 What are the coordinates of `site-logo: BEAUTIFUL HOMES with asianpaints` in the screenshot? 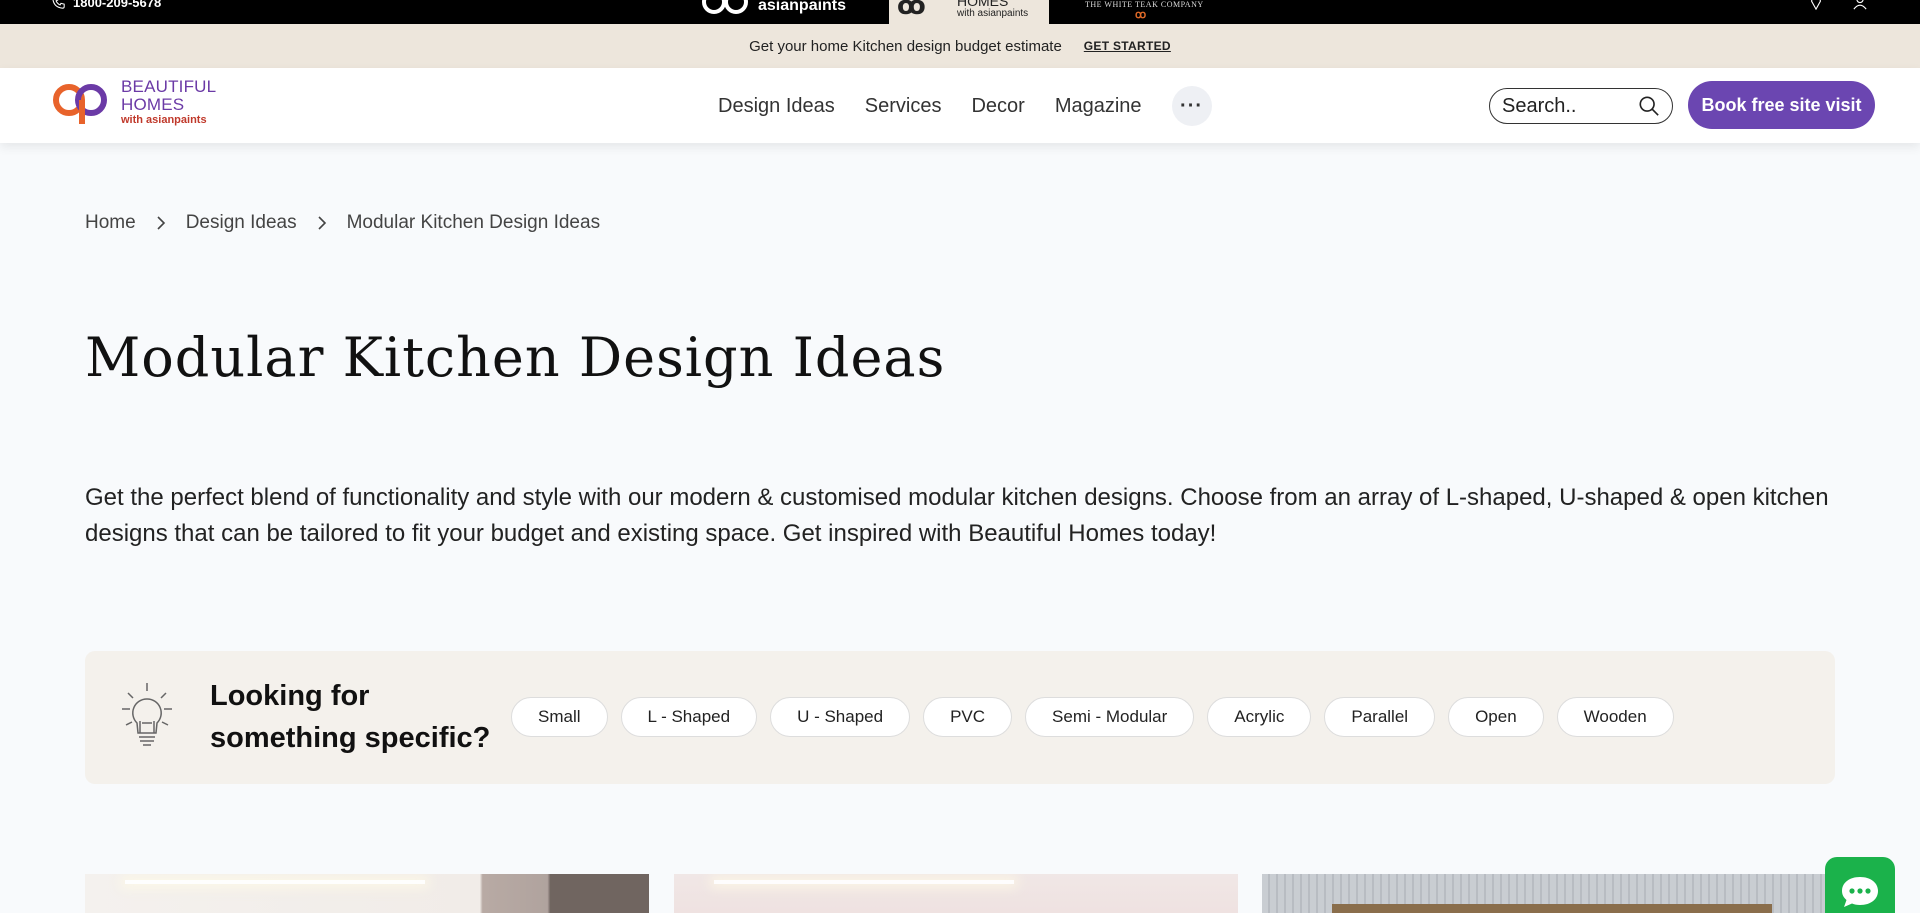 It's located at (132, 102).